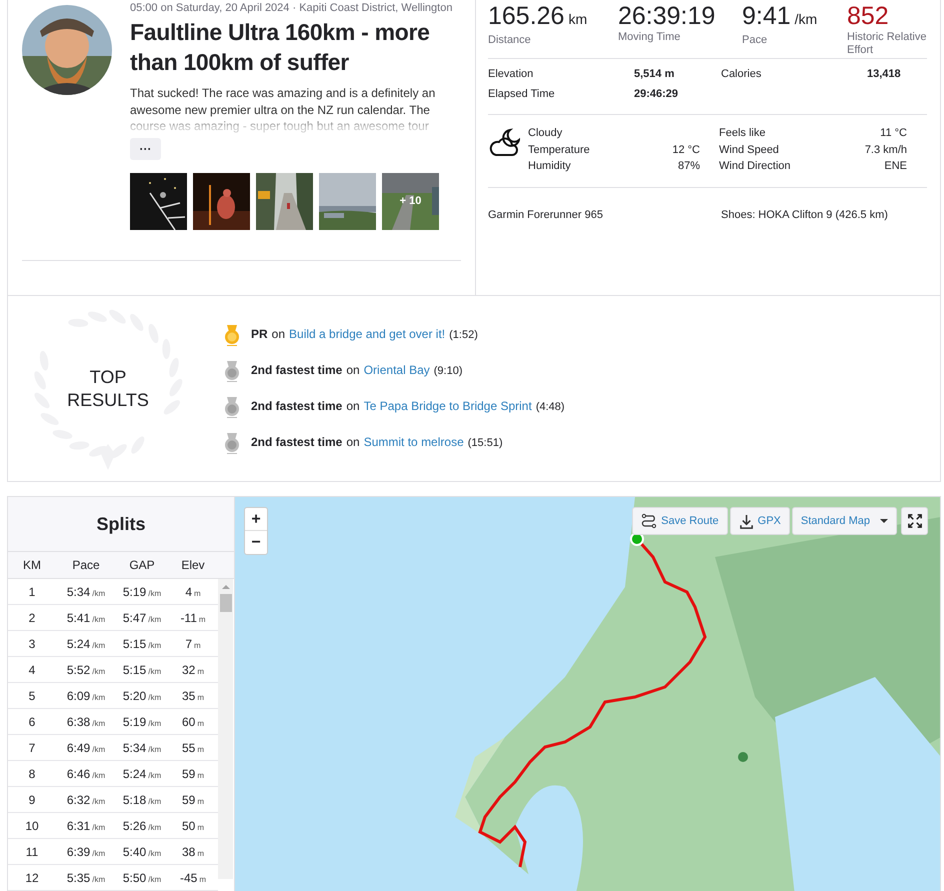 This screenshot has width=944, height=891. What do you see at coordinates (749, 150) in the screenshot?
I see `weather-label: Wind Speed` at bounding box center [749, 150].